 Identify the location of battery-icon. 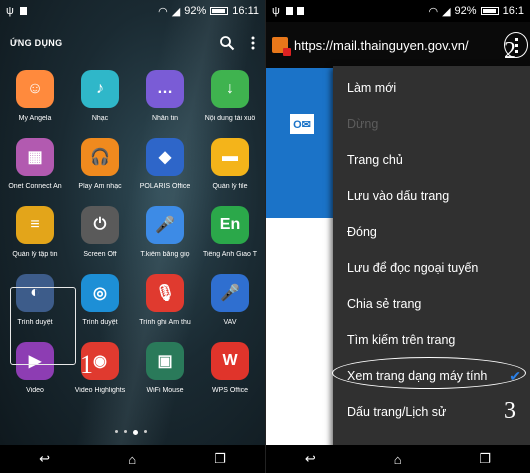
(219, 11).